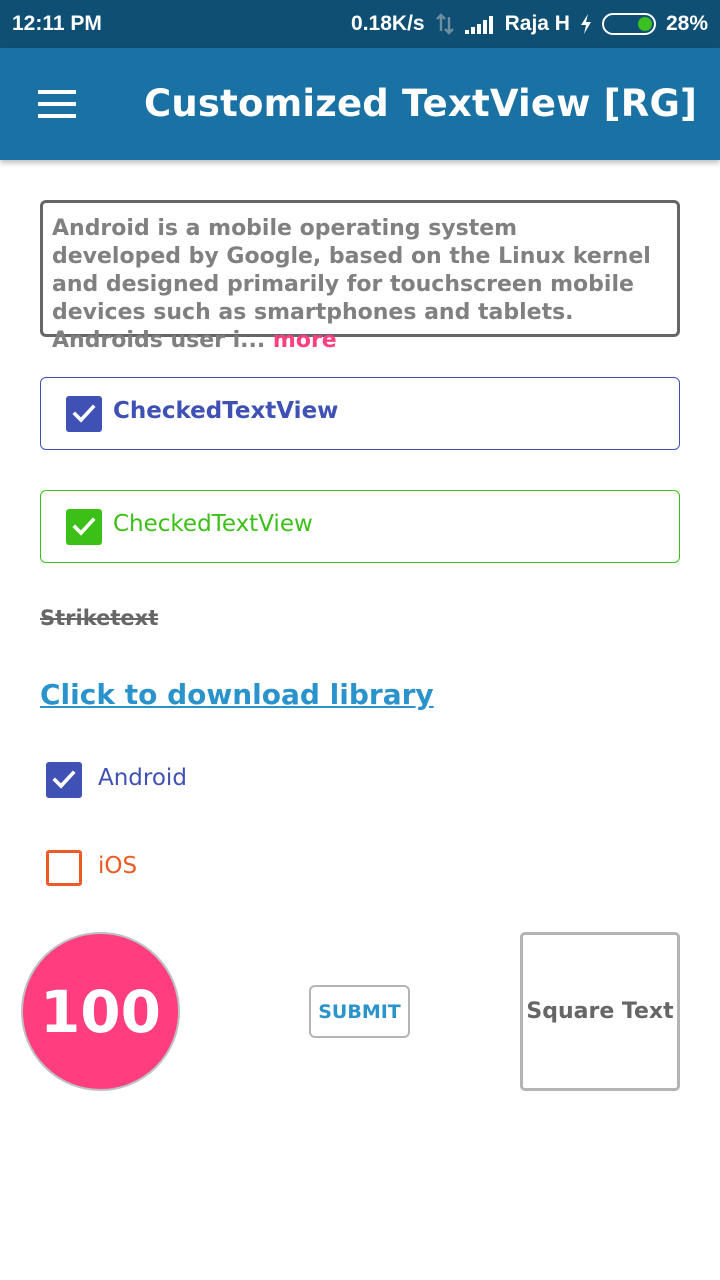 The width and height of the screenshot is (720, 1280). What do you see at coordinates (57, 104) in the screenshot?
I see `hamburger-menu-icon` at bounding box center [57, 104].